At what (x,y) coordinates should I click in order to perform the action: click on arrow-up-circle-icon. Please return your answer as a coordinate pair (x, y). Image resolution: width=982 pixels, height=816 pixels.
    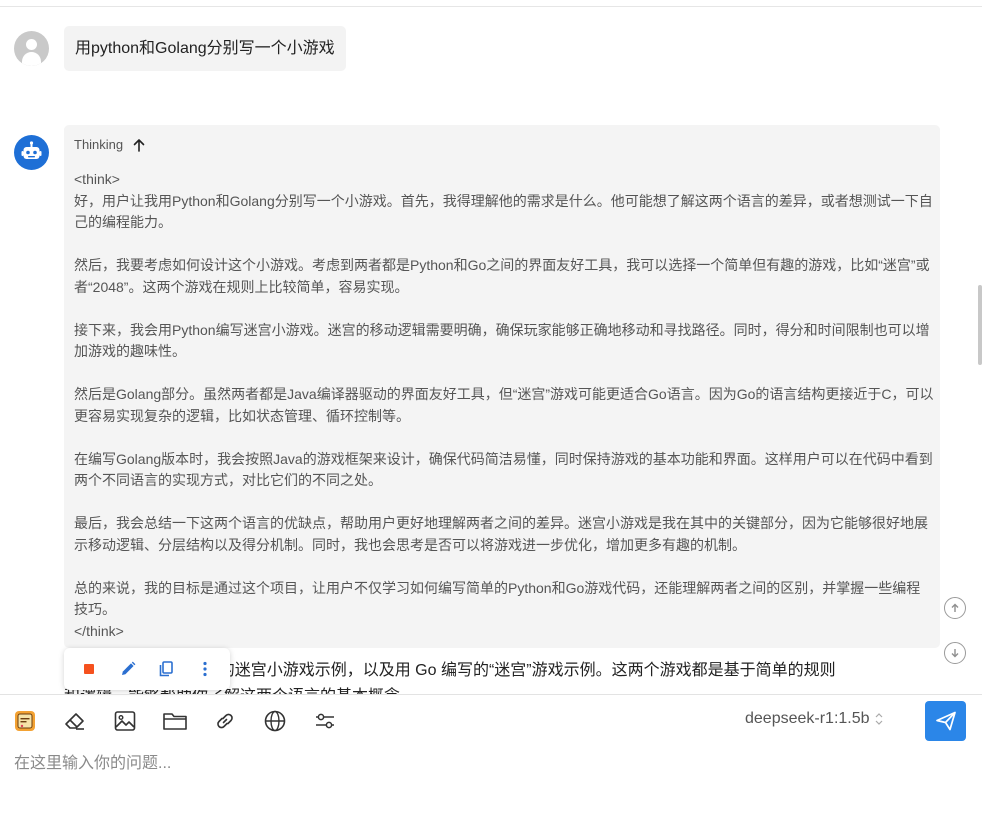
    Looking at the image, I should click on (955, 607).